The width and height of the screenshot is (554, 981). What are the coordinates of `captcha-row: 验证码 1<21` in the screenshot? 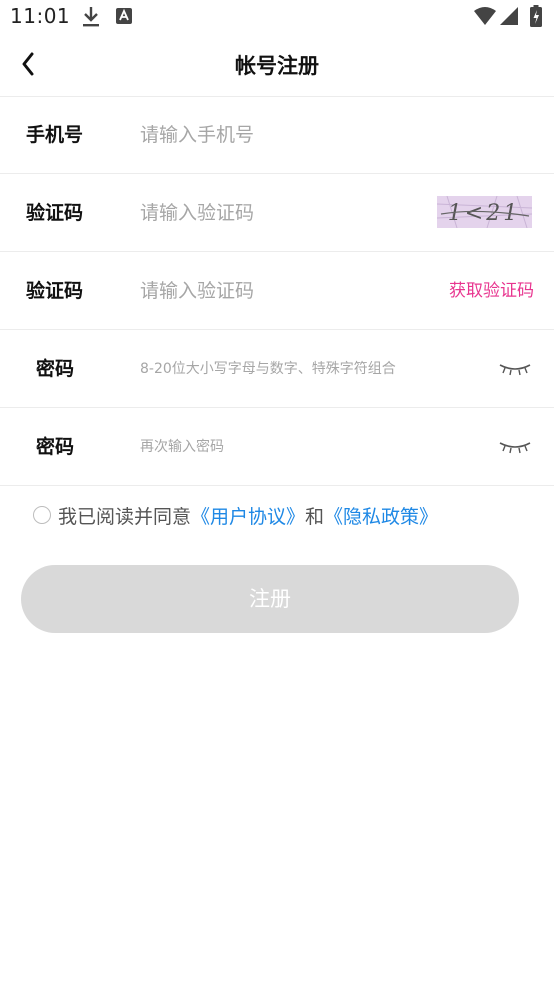 It's located at (277, 213).